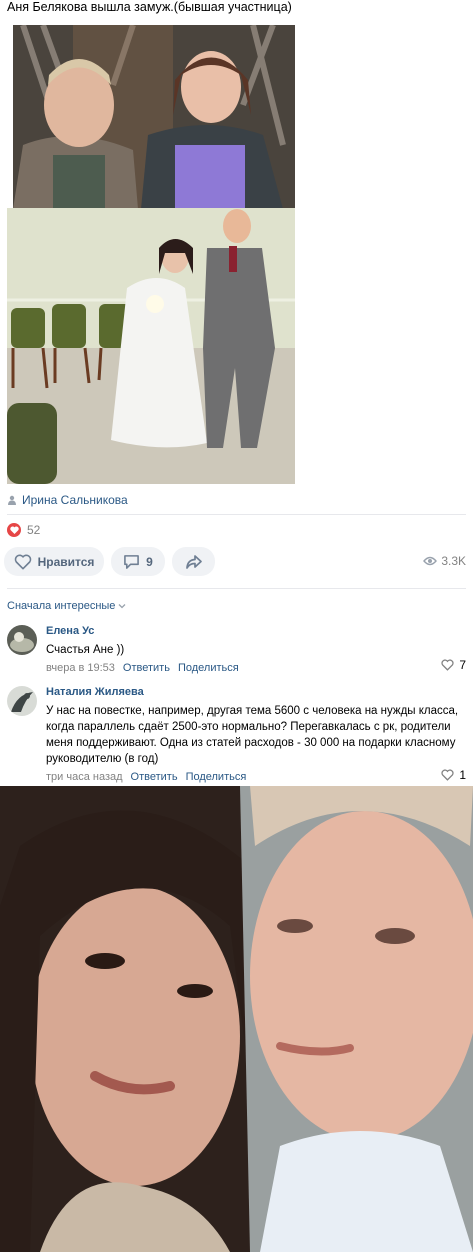  I want to click on sort-label: Сначала интересные, so click(61, 606).